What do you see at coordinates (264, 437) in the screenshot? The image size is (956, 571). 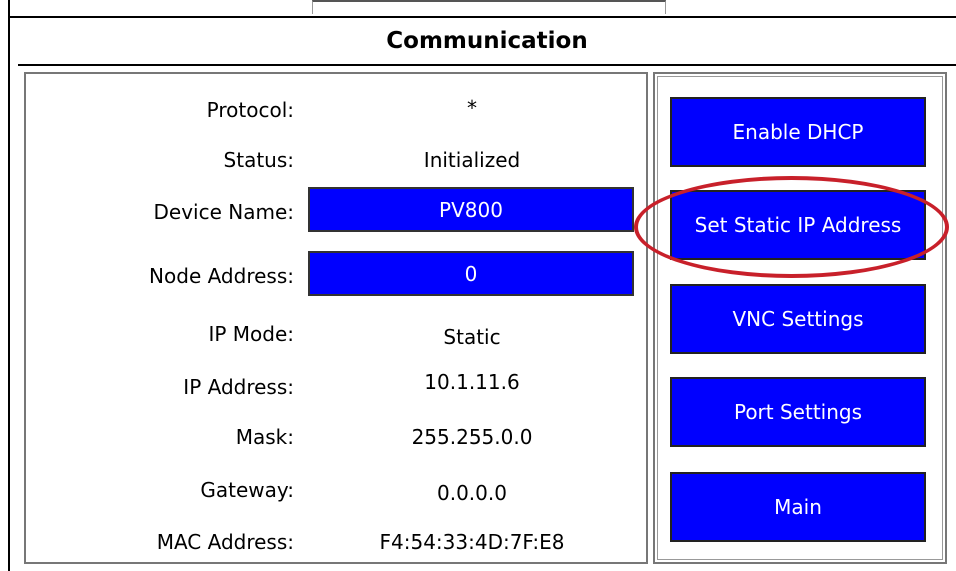 I see `mask-label: Mask:` at bounding box center [264, 437].